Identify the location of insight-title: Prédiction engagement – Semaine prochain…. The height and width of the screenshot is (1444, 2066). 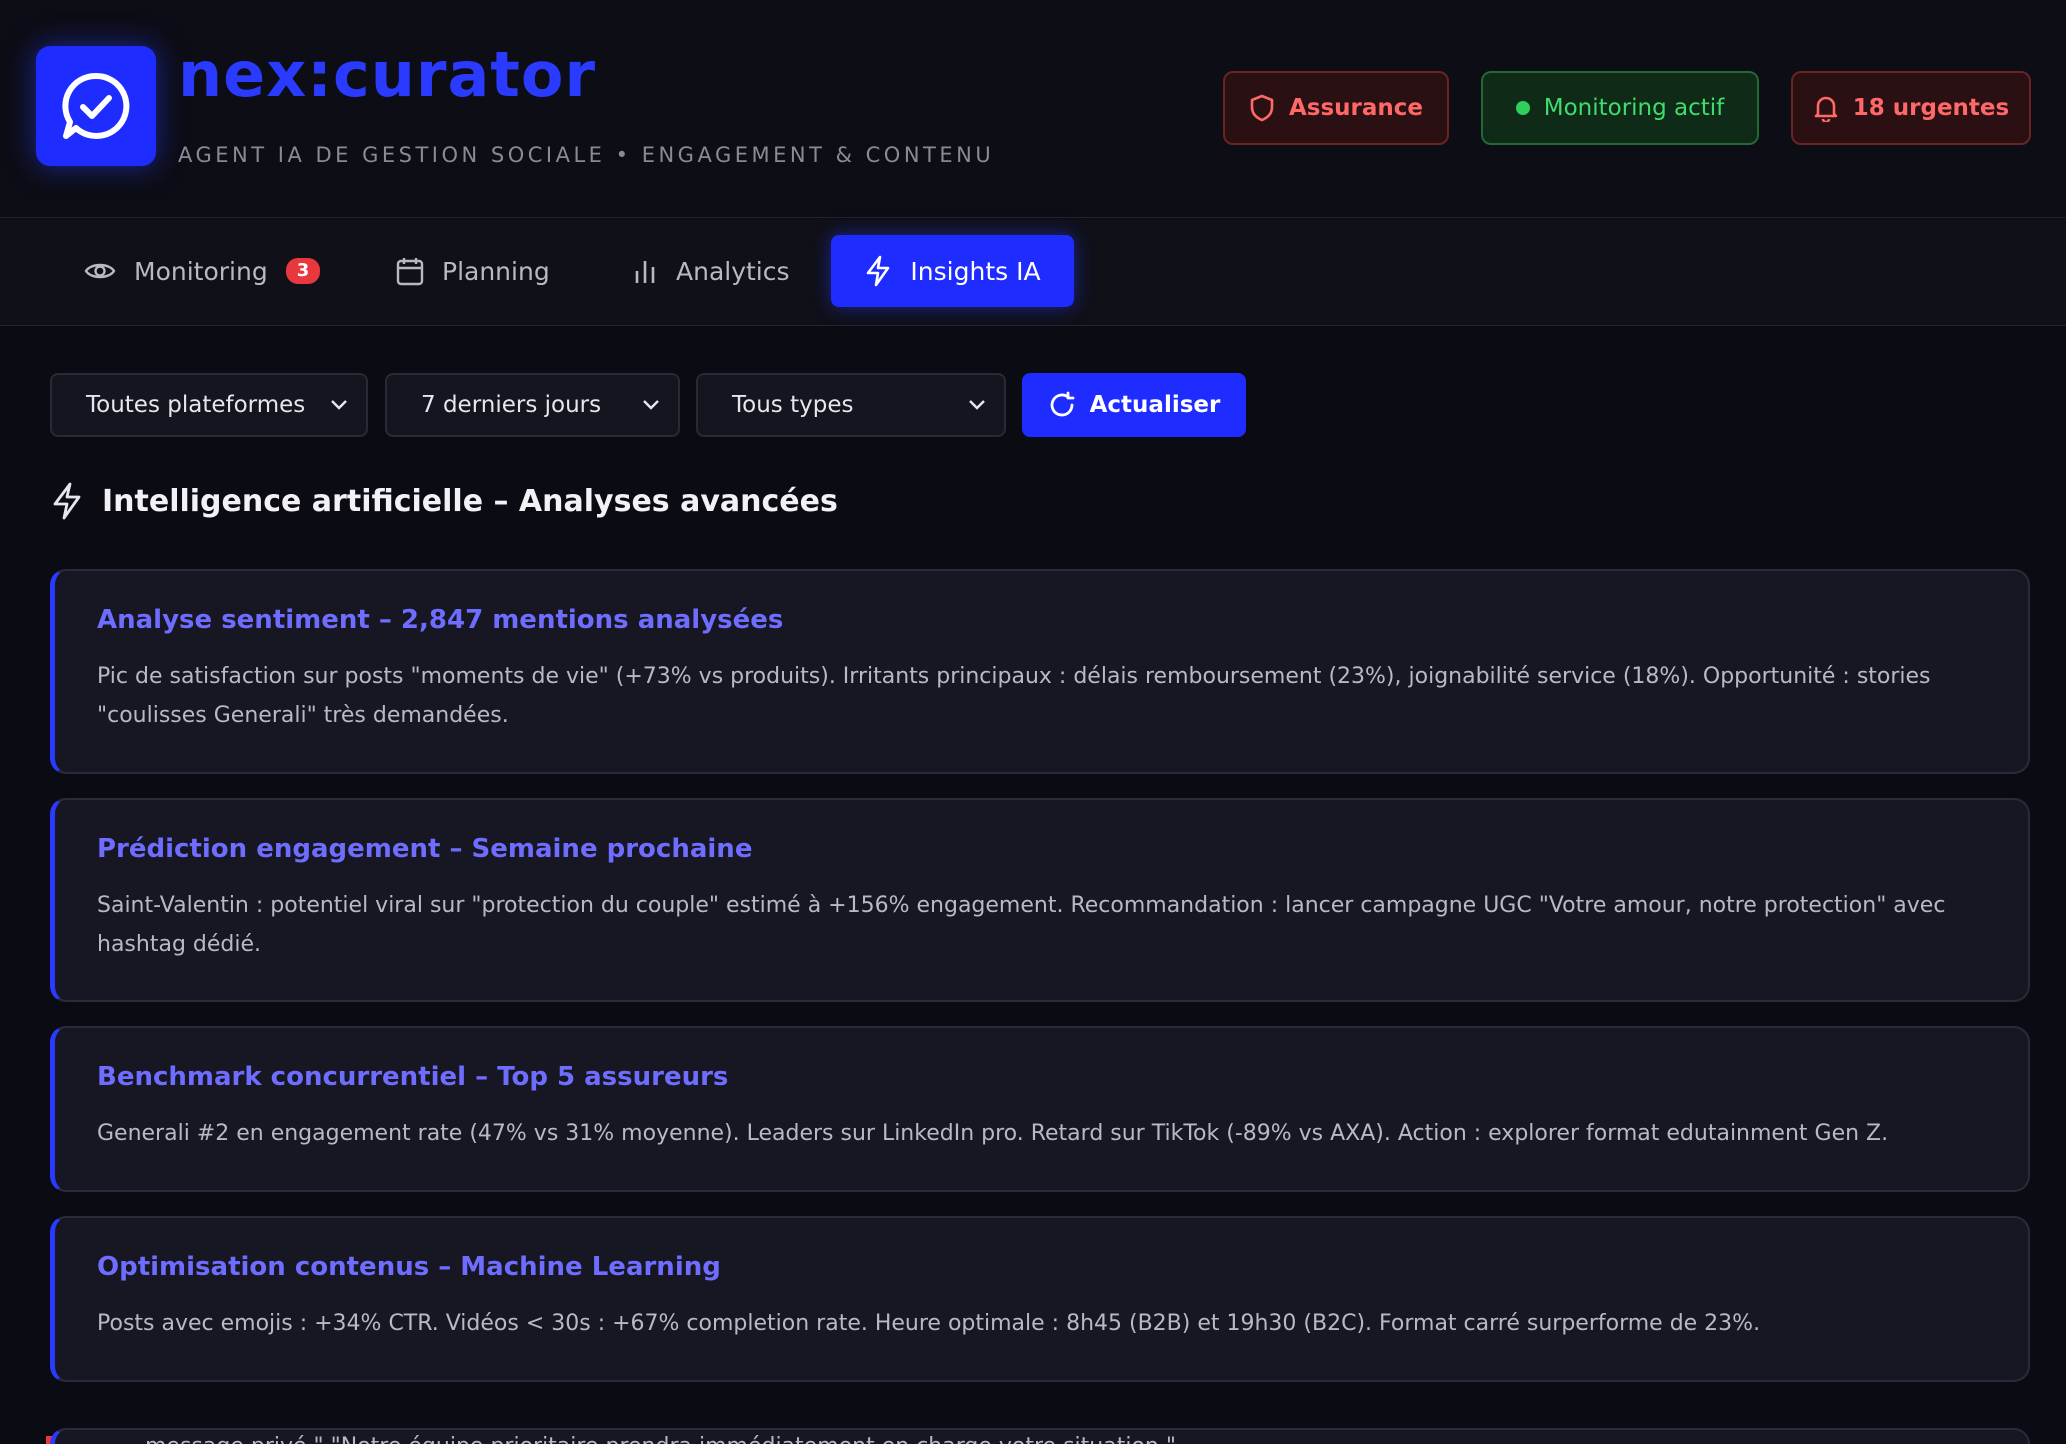
(425, 849).